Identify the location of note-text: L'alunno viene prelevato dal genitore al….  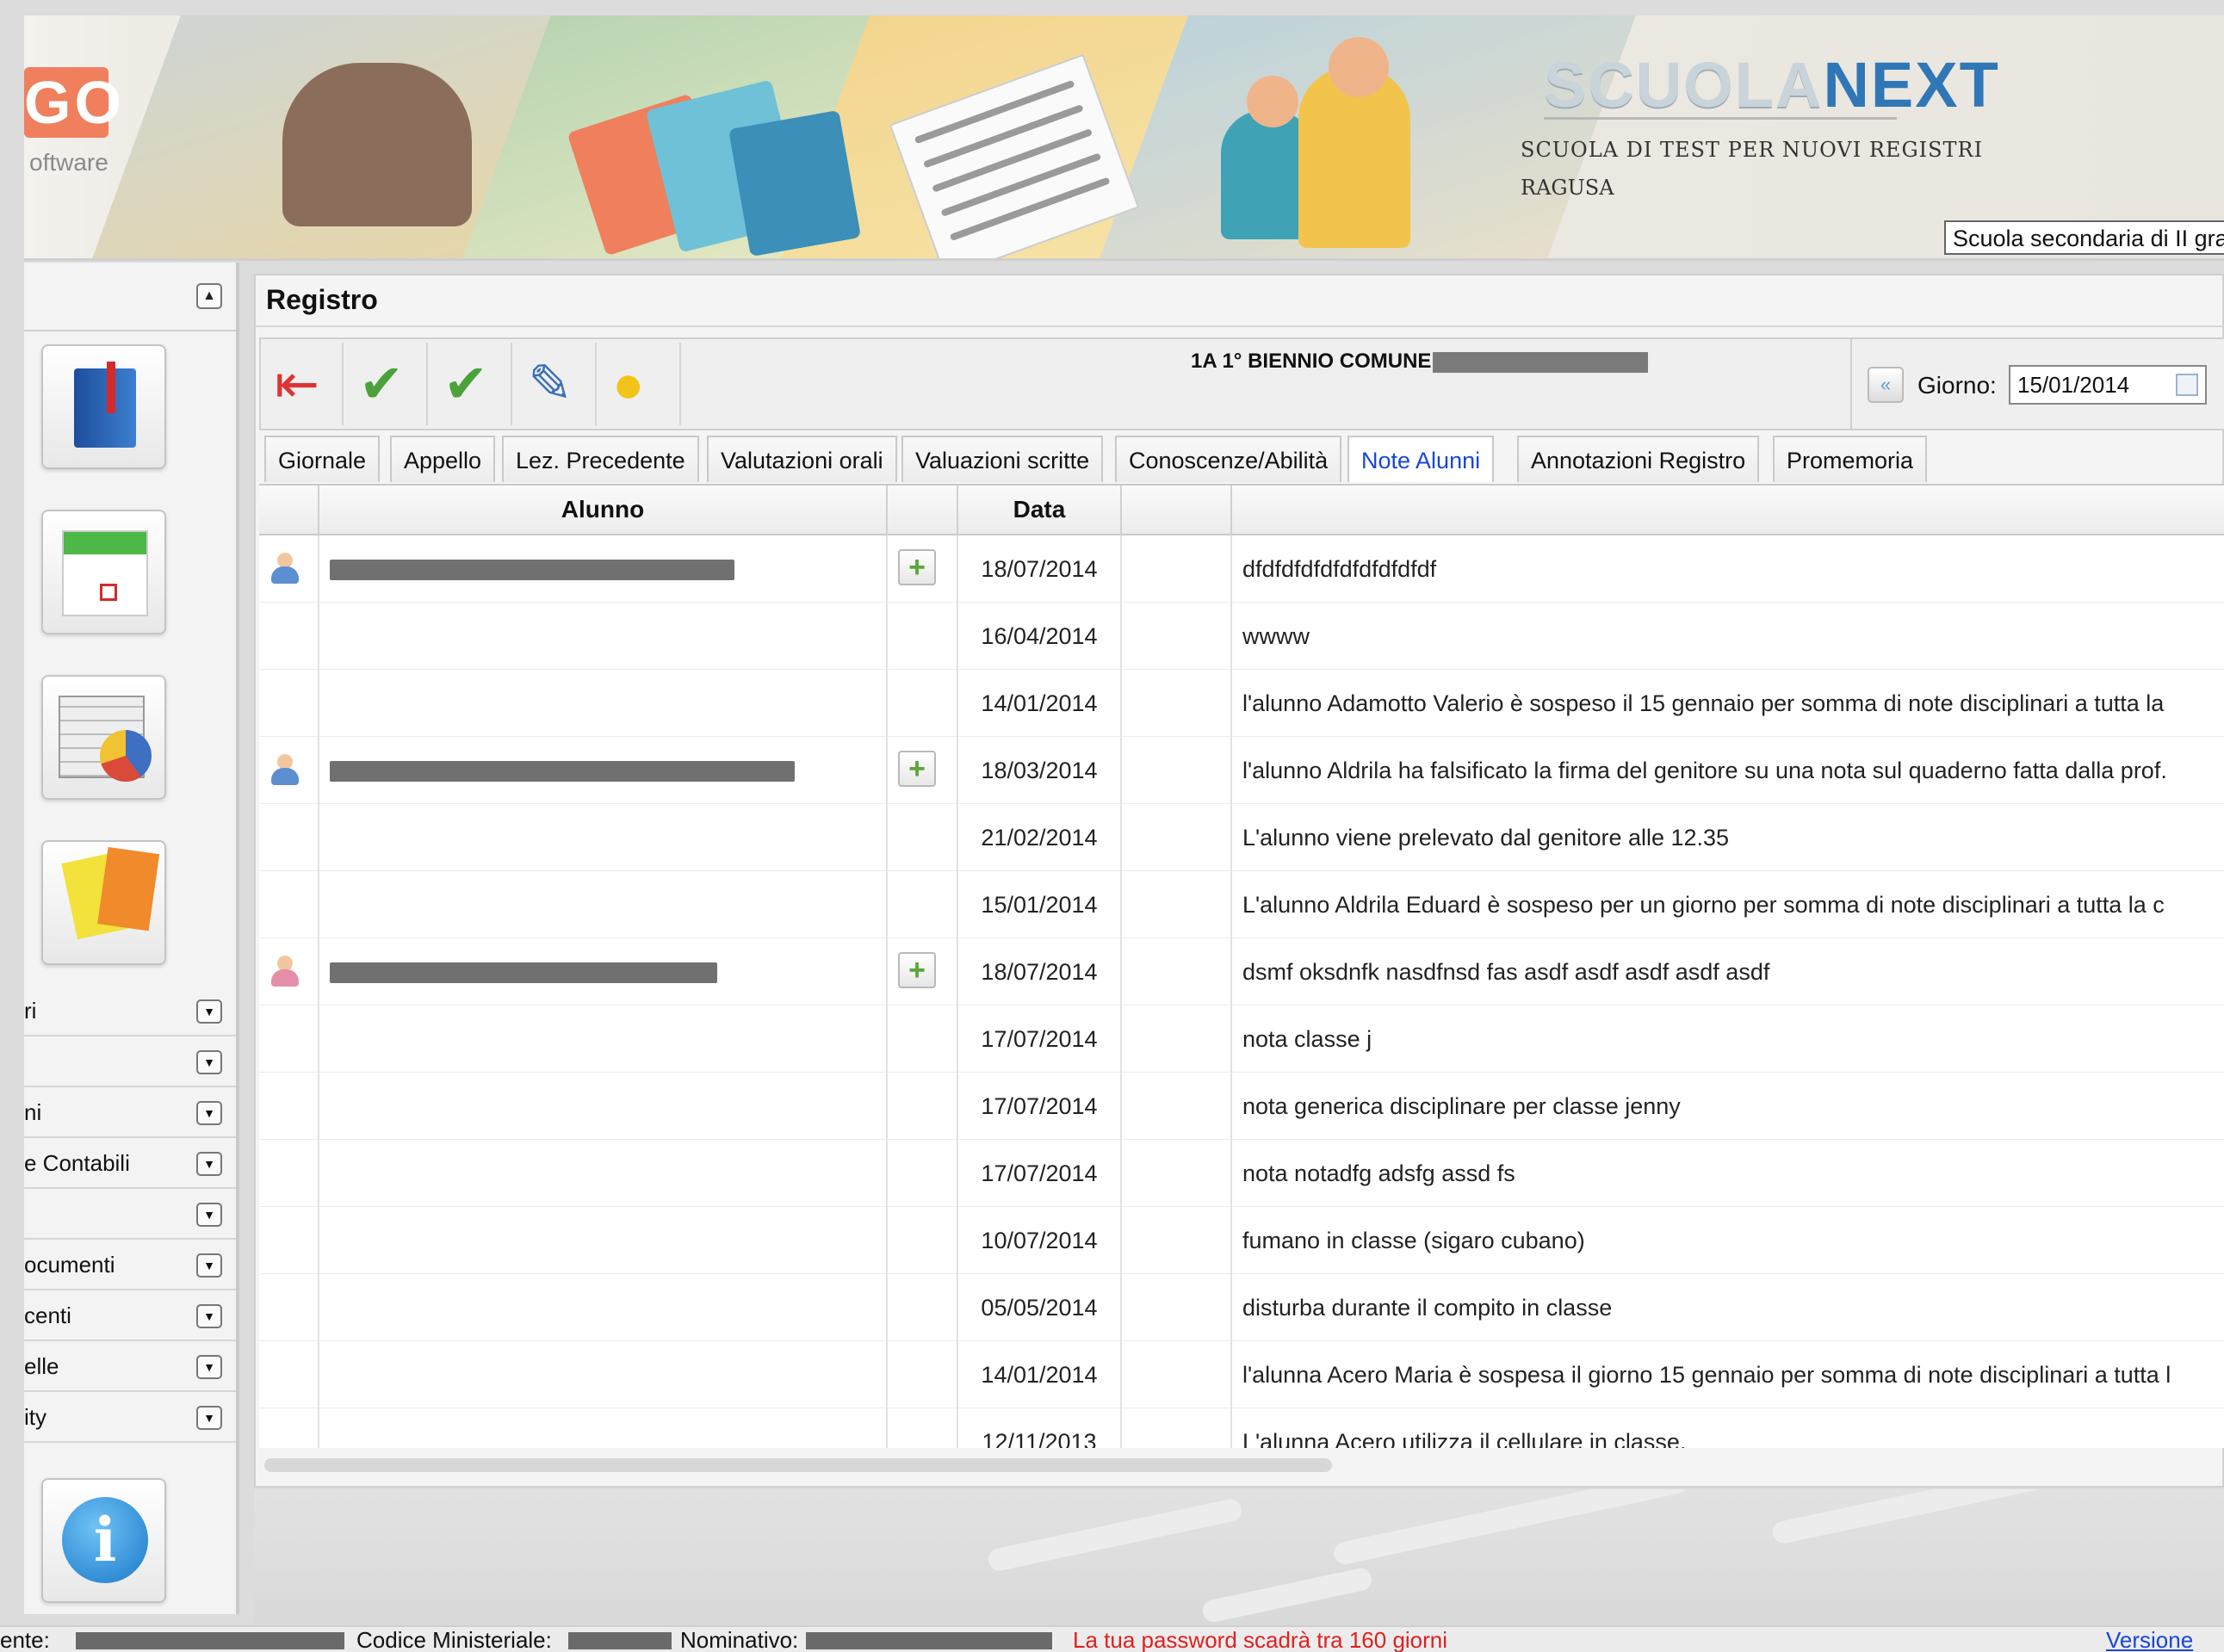
(1486, 838).